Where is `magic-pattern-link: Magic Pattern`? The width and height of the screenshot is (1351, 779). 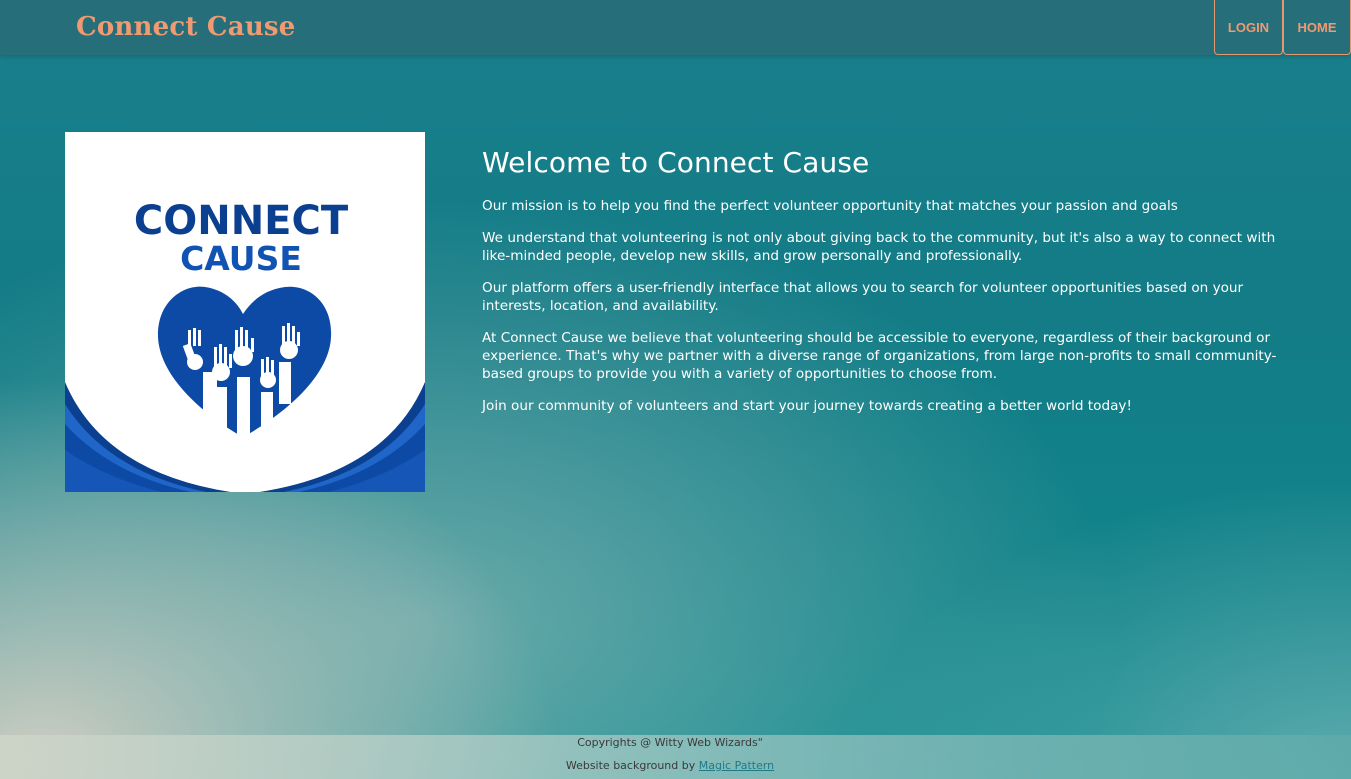
magic-pattern-link: Magic Pattern is located at coordinates (736, 765).